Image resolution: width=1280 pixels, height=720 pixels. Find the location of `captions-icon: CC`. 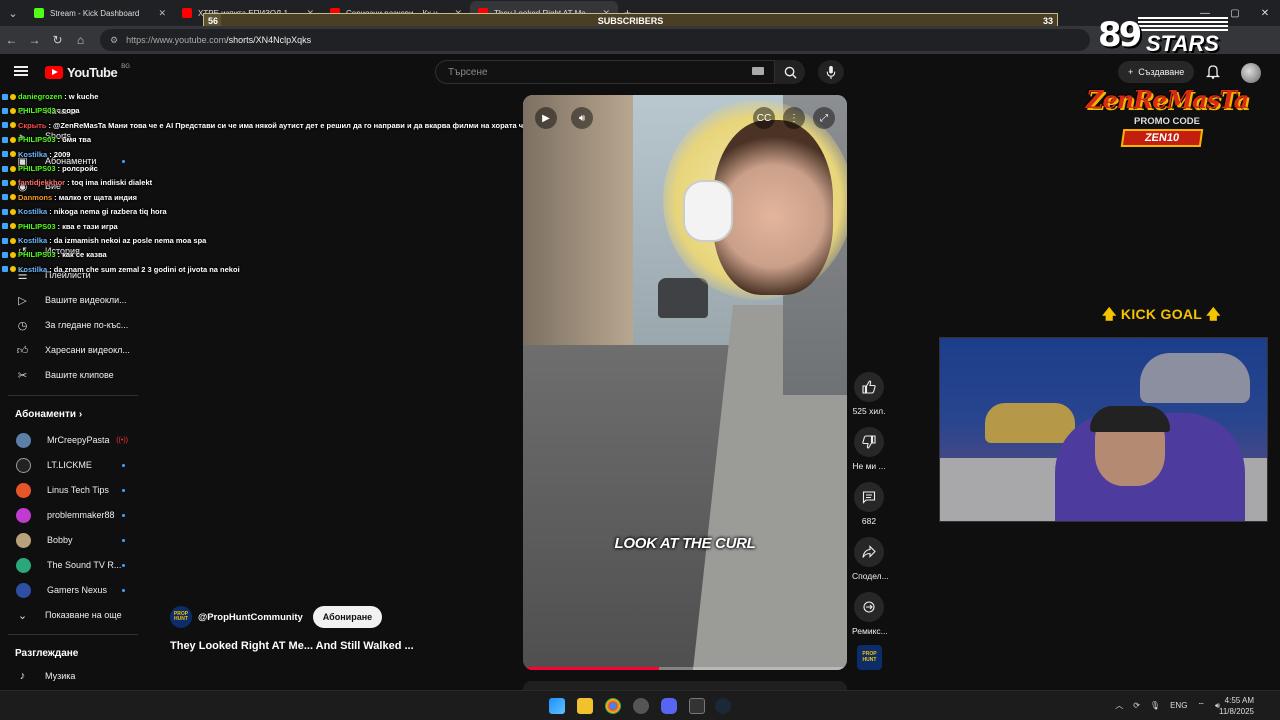

captions-icon: CC is located at coordinates (764, 118).